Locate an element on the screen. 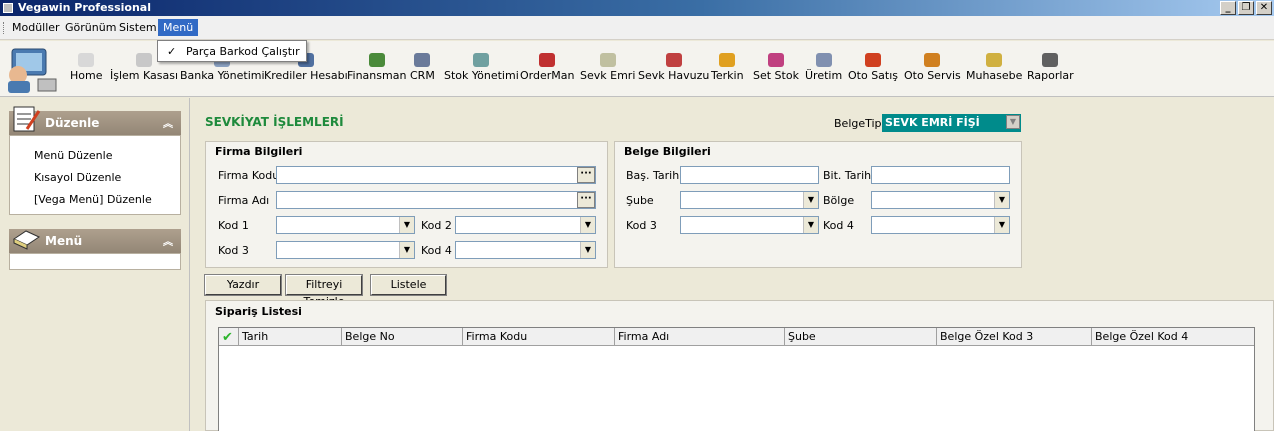 The width and height of the screenshot is (1274, 431). crm-icon is located at coordinates (422, 60).